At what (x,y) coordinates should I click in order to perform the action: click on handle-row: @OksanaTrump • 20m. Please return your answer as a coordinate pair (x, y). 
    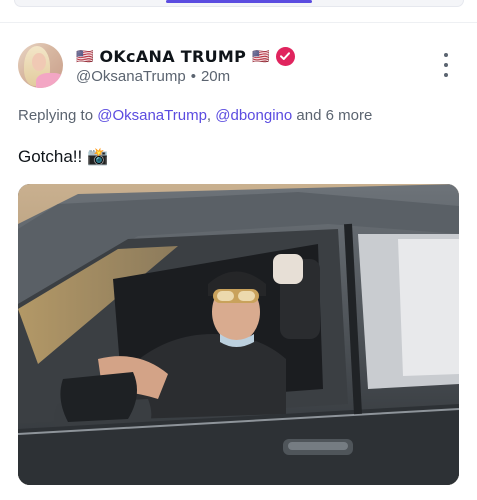
    Looking at the image, I should click on (153, 76).